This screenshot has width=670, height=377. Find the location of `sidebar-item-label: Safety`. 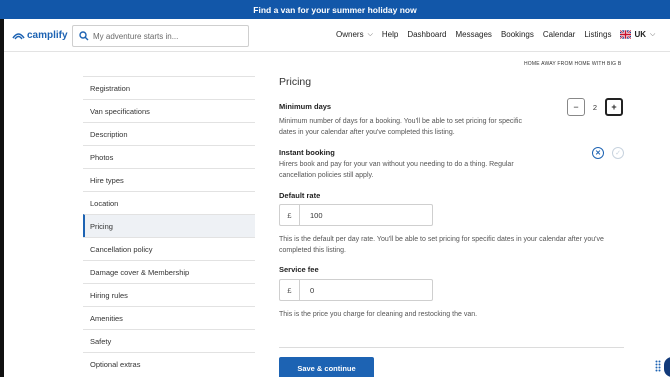

sidebar-item-label: Safety is located at coordinates (101, 341).